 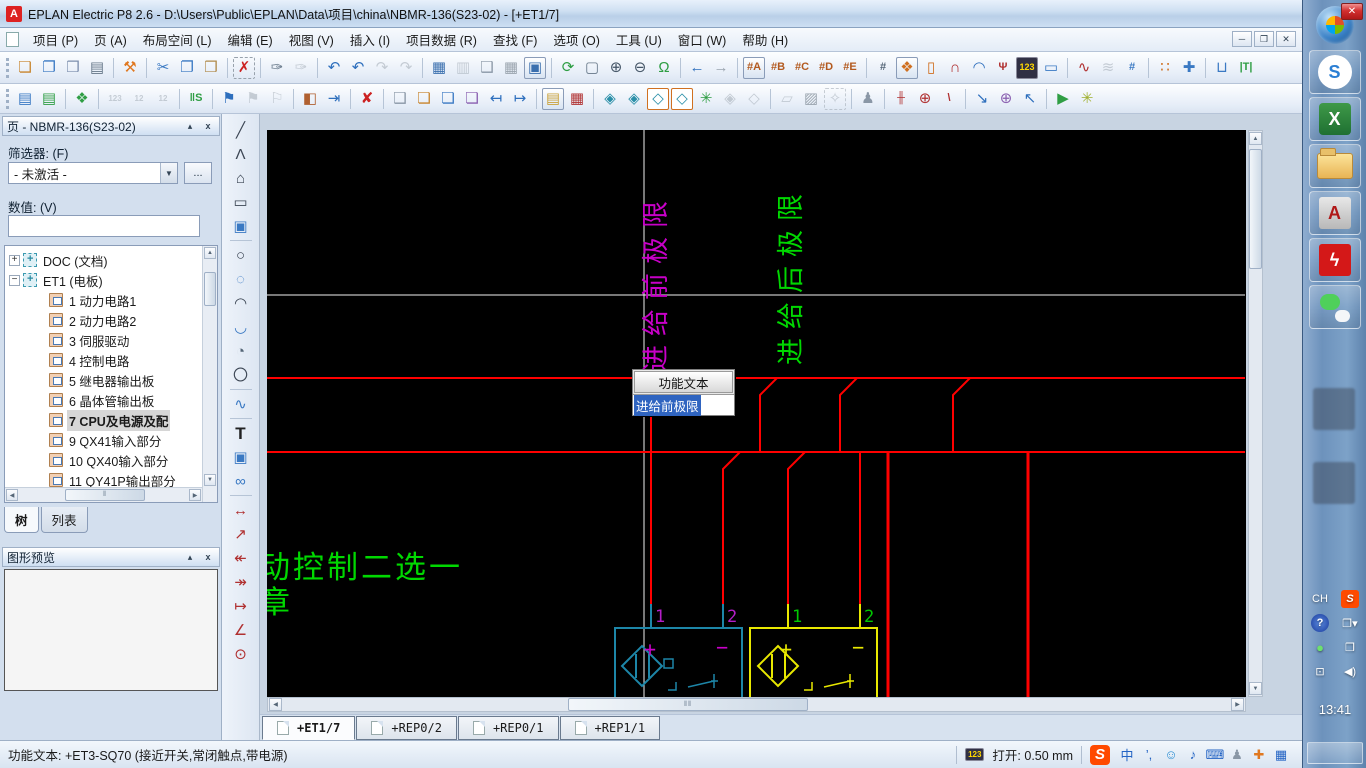 What do you see at coordinates (901, 99) in the screenshot?
I see `contact-grid-icon: ╫` at bounding box center [901, 99].